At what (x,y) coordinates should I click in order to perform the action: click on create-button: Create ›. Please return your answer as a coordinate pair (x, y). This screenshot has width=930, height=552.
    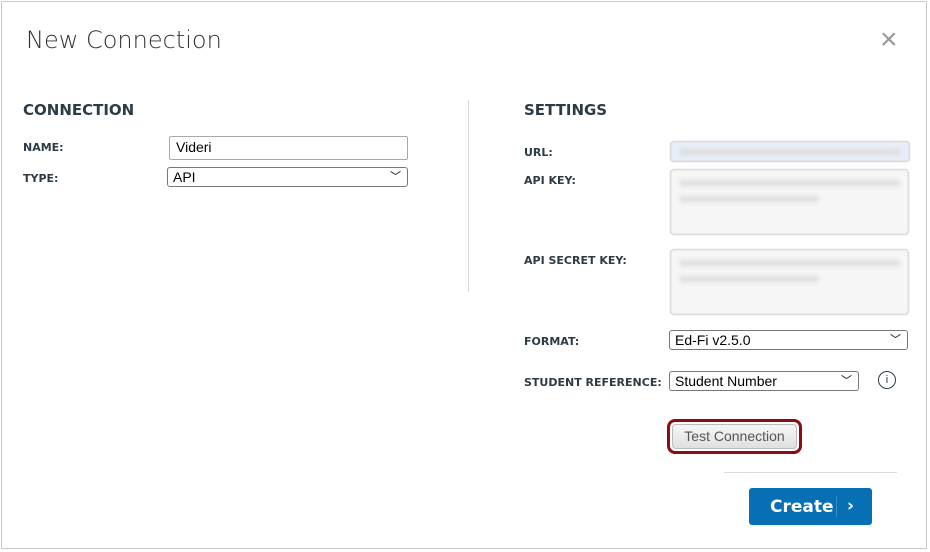
    Looking at the image, I should click on (810, 506).